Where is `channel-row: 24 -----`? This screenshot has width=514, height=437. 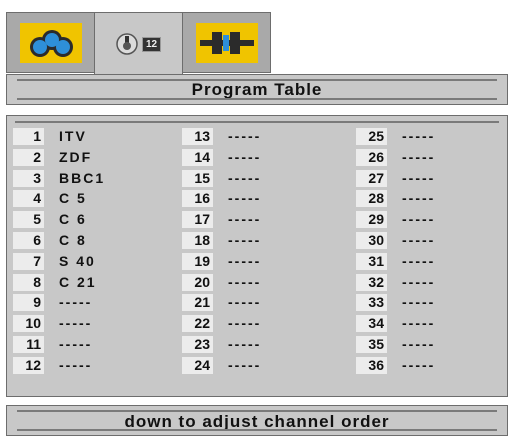 channel-row: 24 ----- is located at coordinates (257, 366).